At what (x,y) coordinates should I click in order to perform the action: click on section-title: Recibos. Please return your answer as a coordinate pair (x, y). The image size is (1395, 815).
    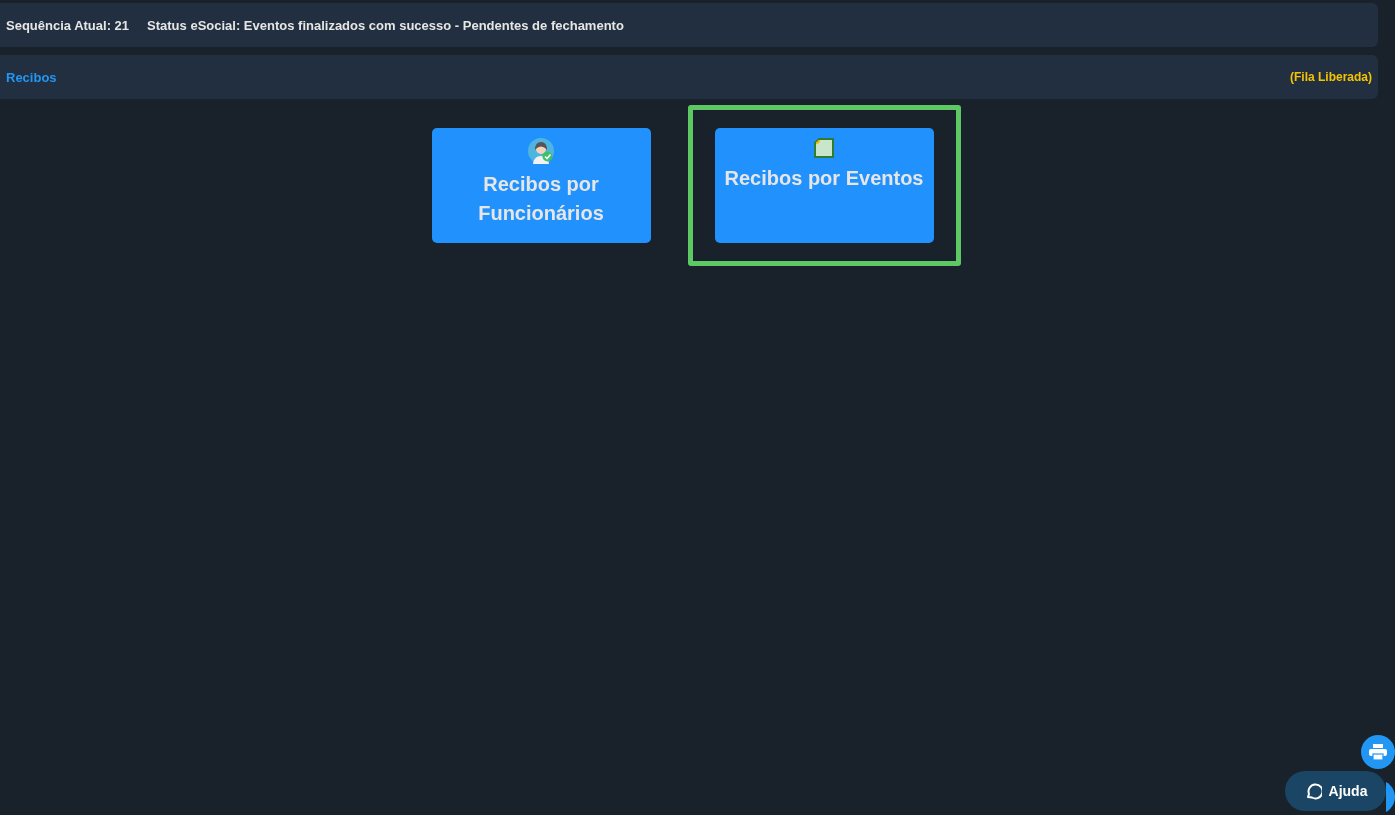
    Looking at the image, I should click on (31, 77).